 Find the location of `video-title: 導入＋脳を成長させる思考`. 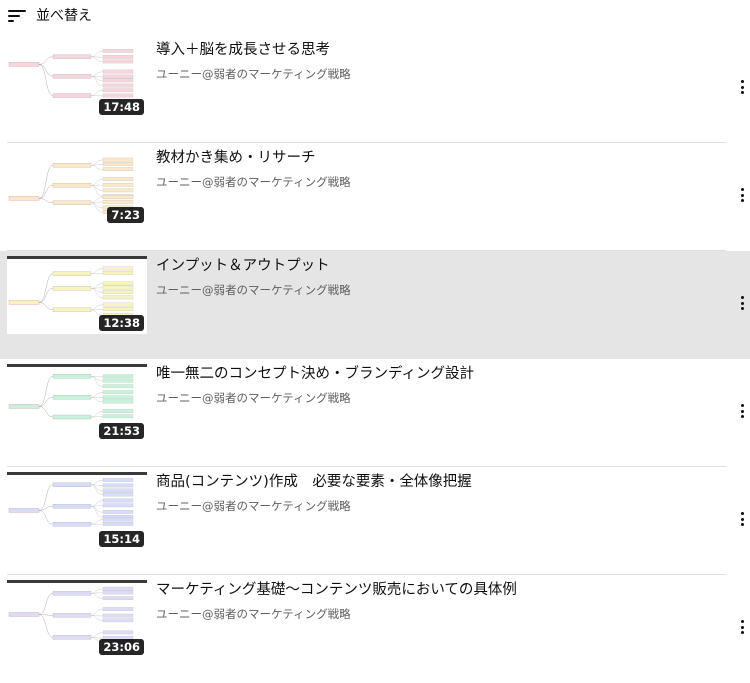

video-title: 導入＋脳を成長させる思考 is located at coordinates (426, 50).